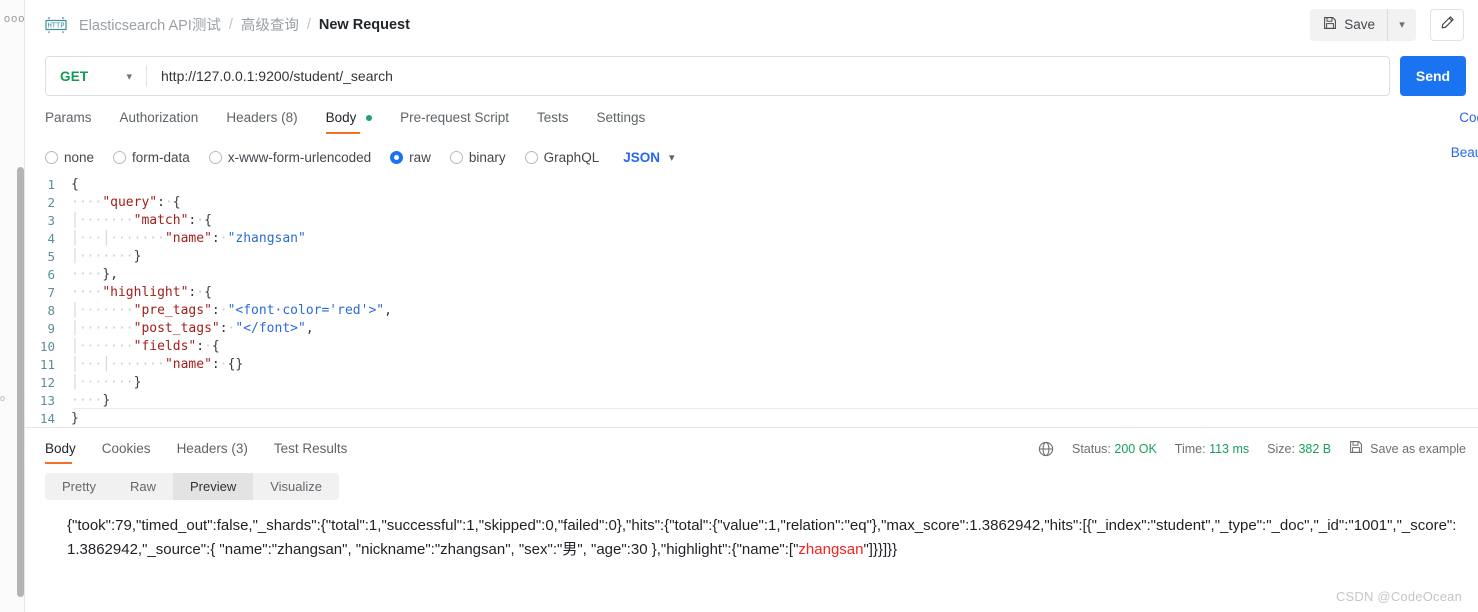 The image size is (1478, 612). Describe the element at coordinates (215, 310) in the screenshot. I see `code-token: :` at that location.